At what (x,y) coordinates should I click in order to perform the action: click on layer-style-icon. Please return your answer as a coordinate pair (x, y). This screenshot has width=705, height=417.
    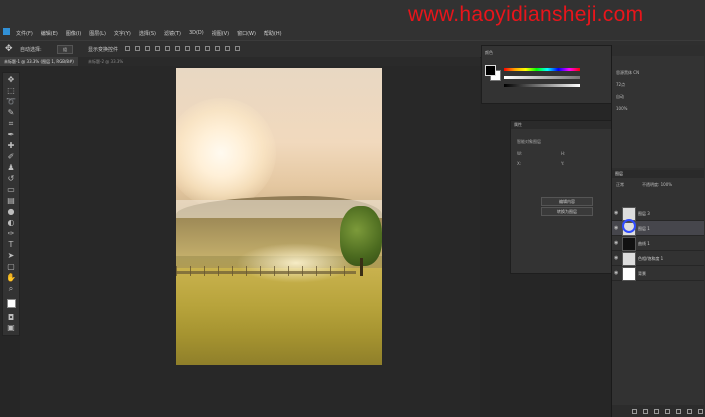
    Looking at the image, I should click on (645, 411).